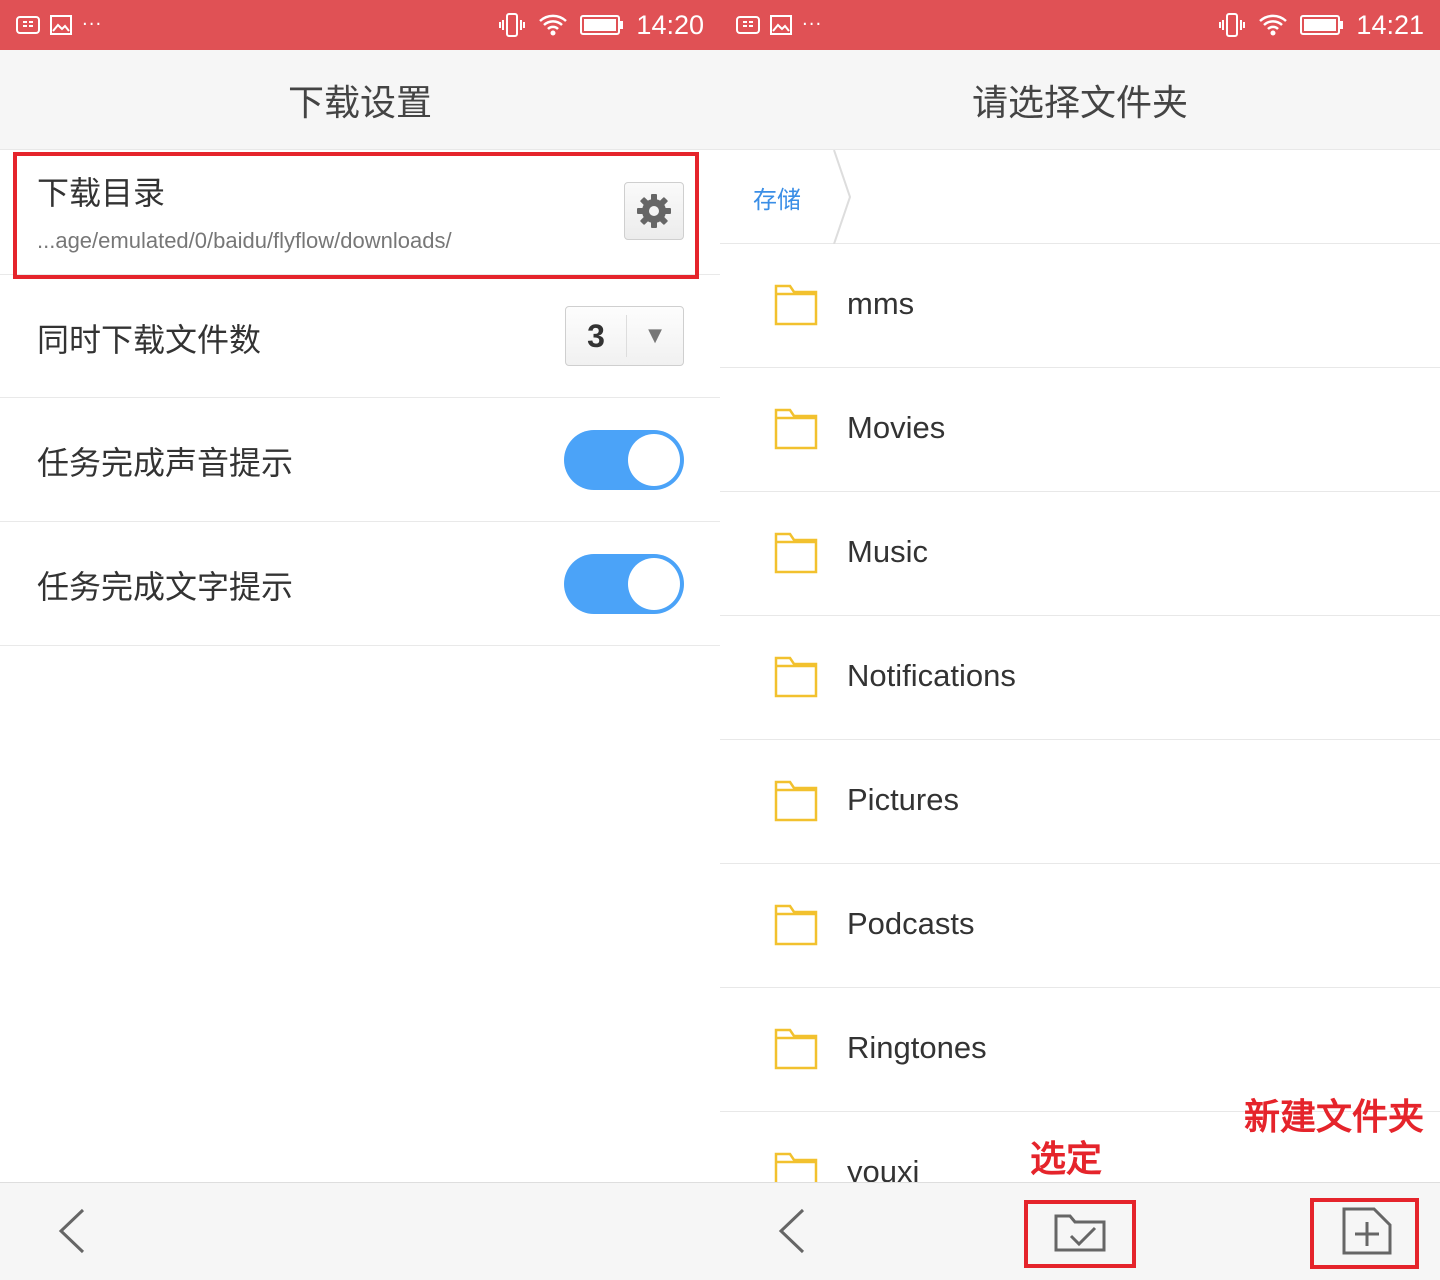 This screenshot has height=1280, width=1440. What do you see at coordinates (1080, 554) in the screenshot?
I see `folder-row: Music` at bounding box center [1080, 554].